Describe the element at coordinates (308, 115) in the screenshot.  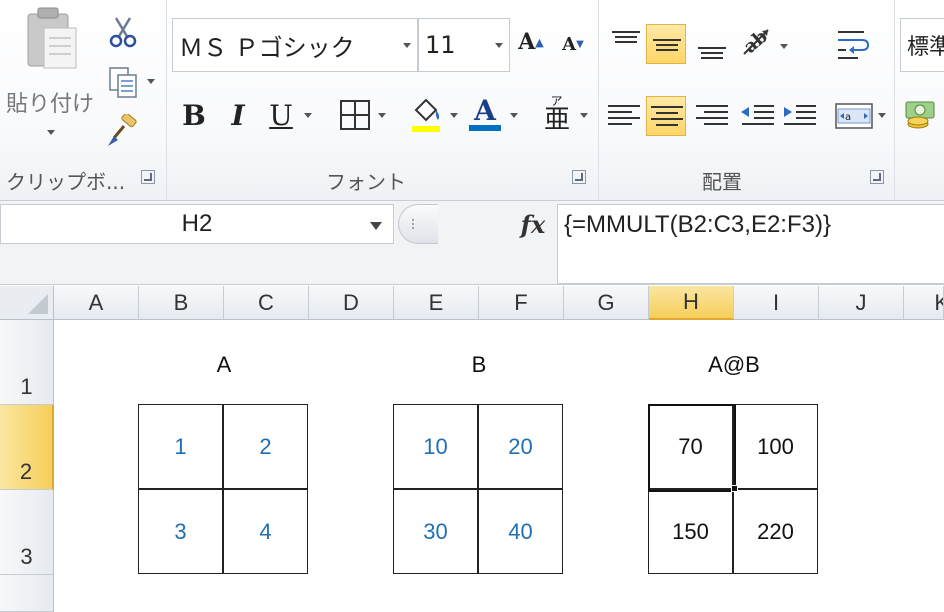
I see `underline-dropdown-arrow` at that location.